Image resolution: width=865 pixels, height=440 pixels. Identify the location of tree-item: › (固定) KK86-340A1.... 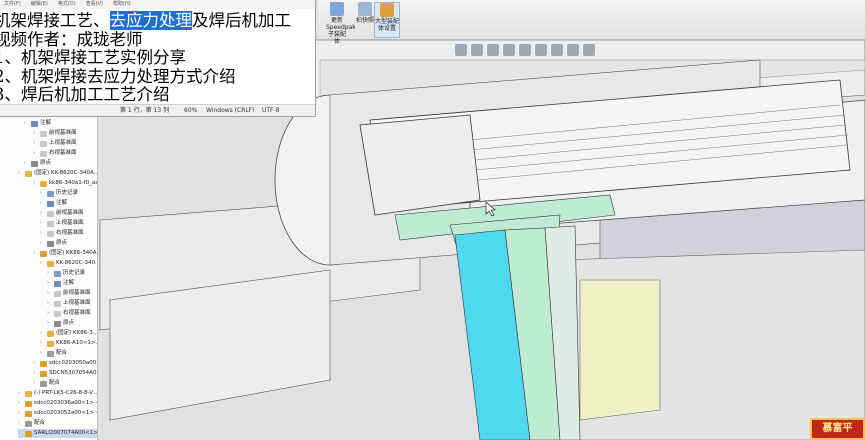
(65, 253).